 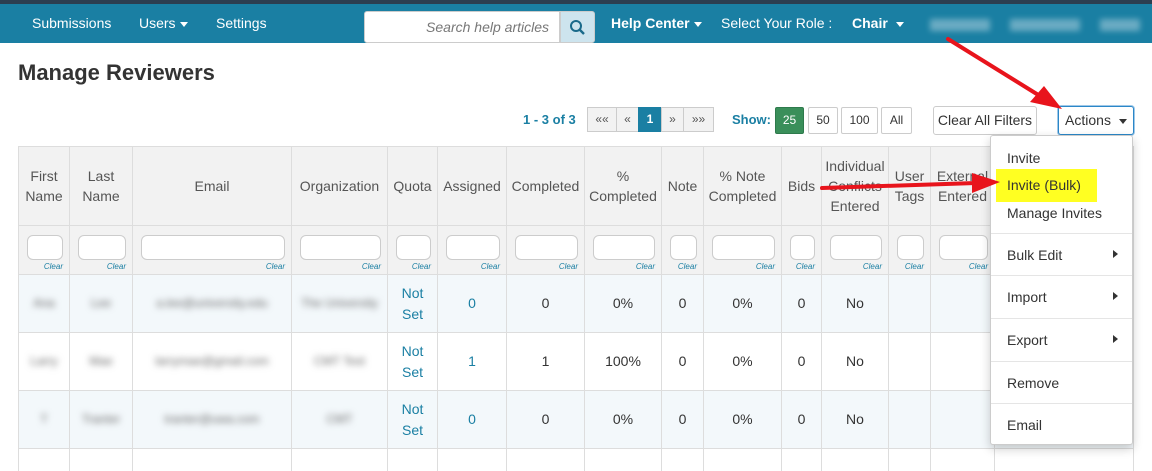 What do you see at coordinates (473, 247) in the screenshot?
I see `filter-assigned-input` at bounding box center [473, 247].